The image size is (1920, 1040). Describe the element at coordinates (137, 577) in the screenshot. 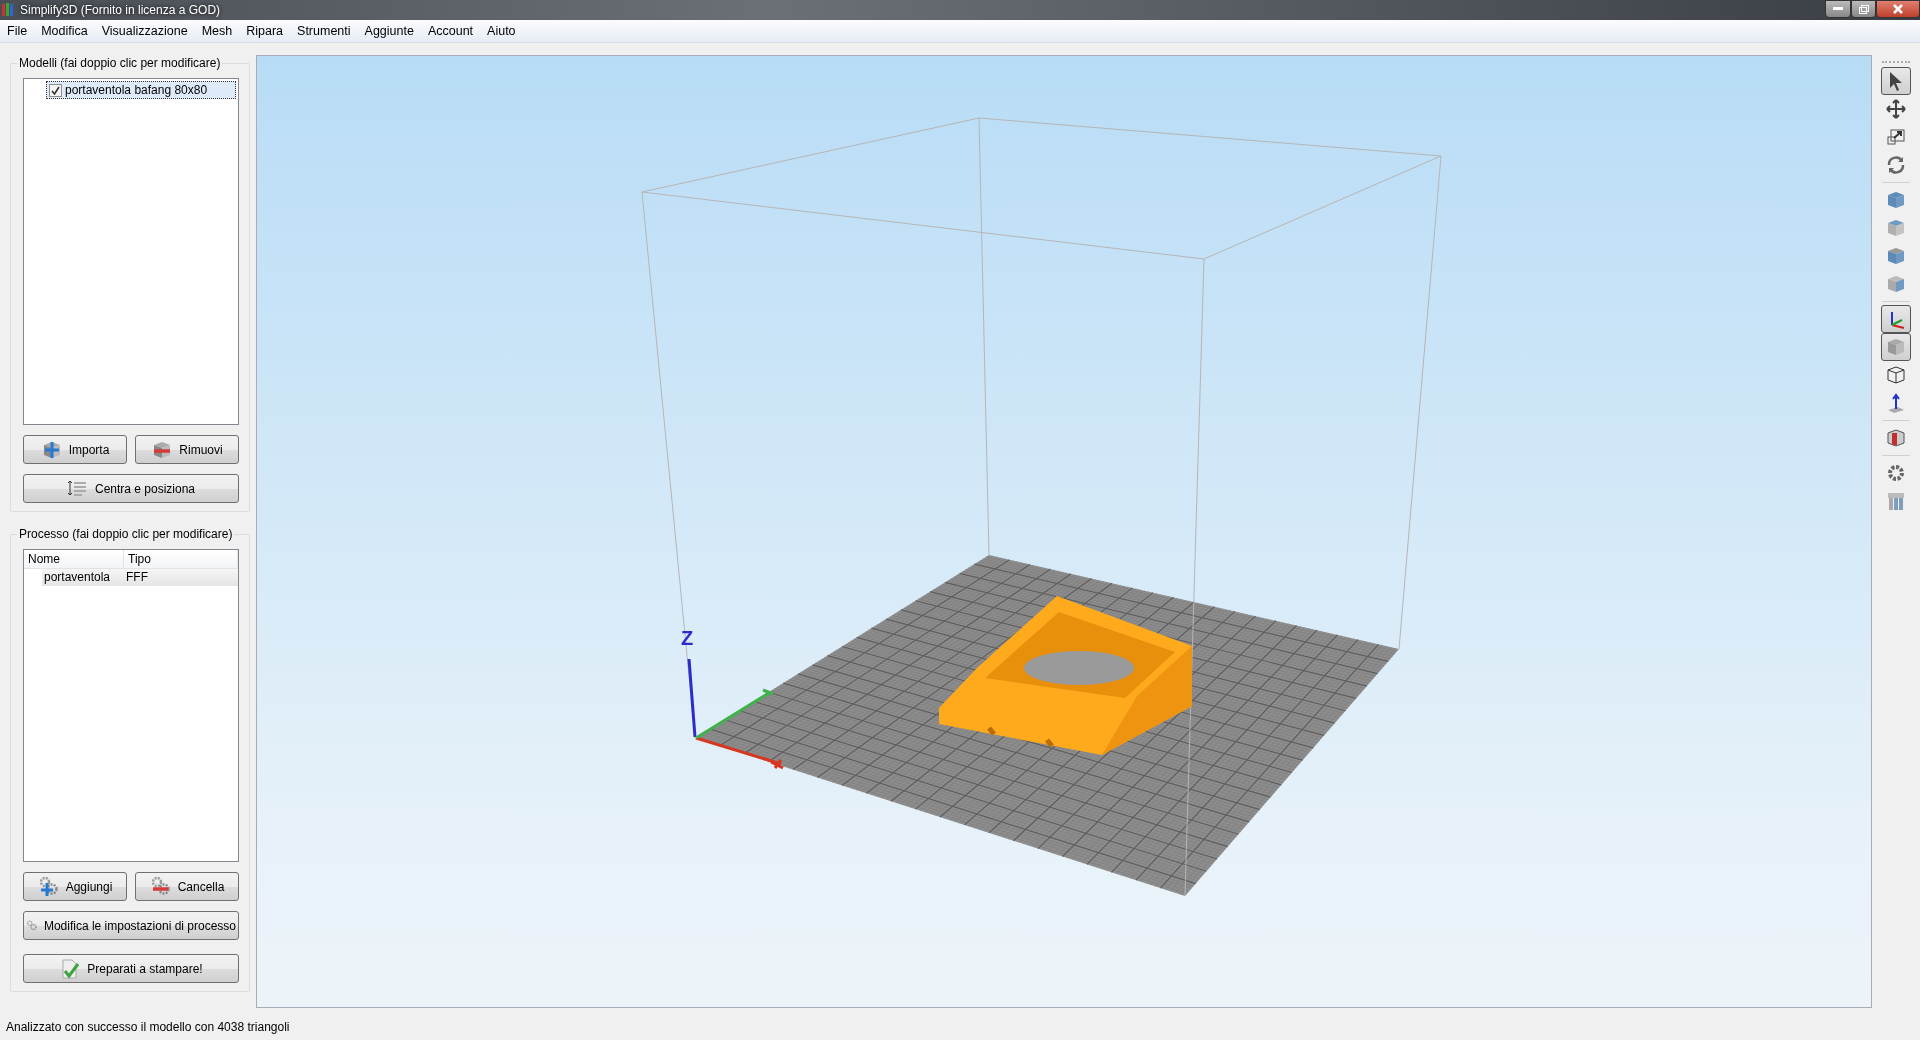

I see `table-cell-text: FFF` at that location.